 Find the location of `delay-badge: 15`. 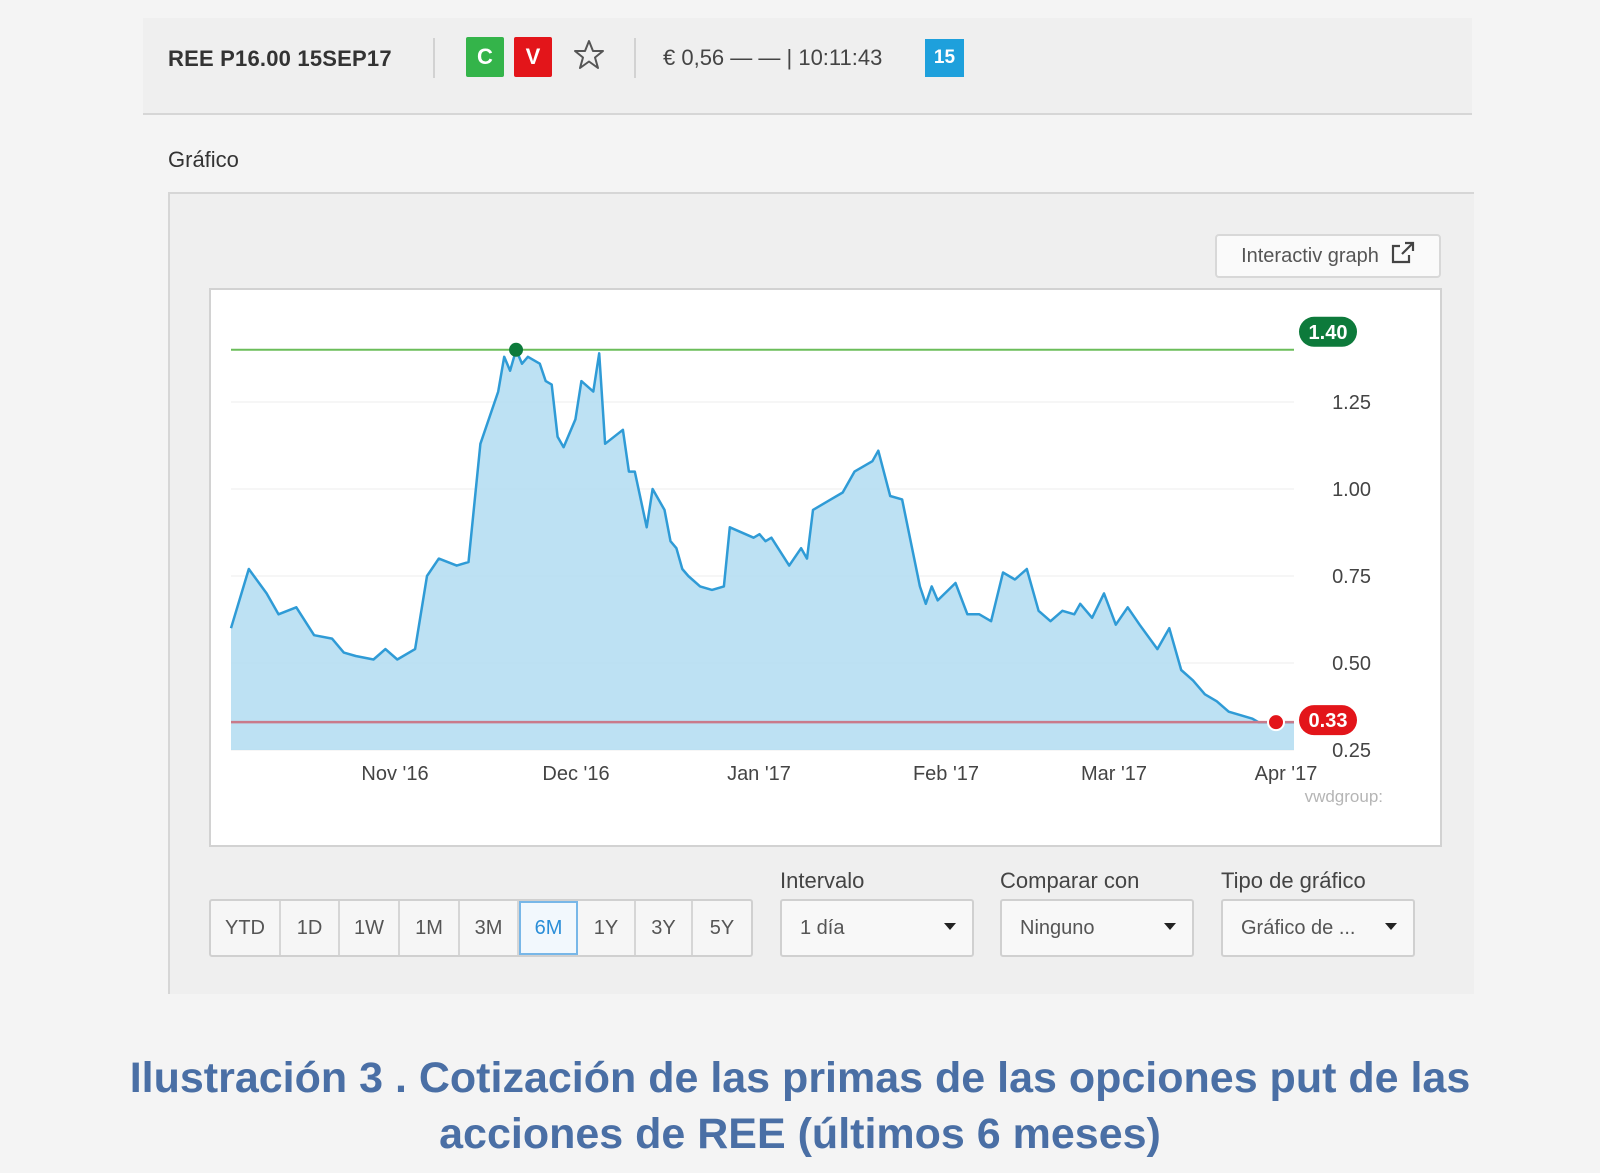

delay-badge: 15 is located at coordinates (944, 58).